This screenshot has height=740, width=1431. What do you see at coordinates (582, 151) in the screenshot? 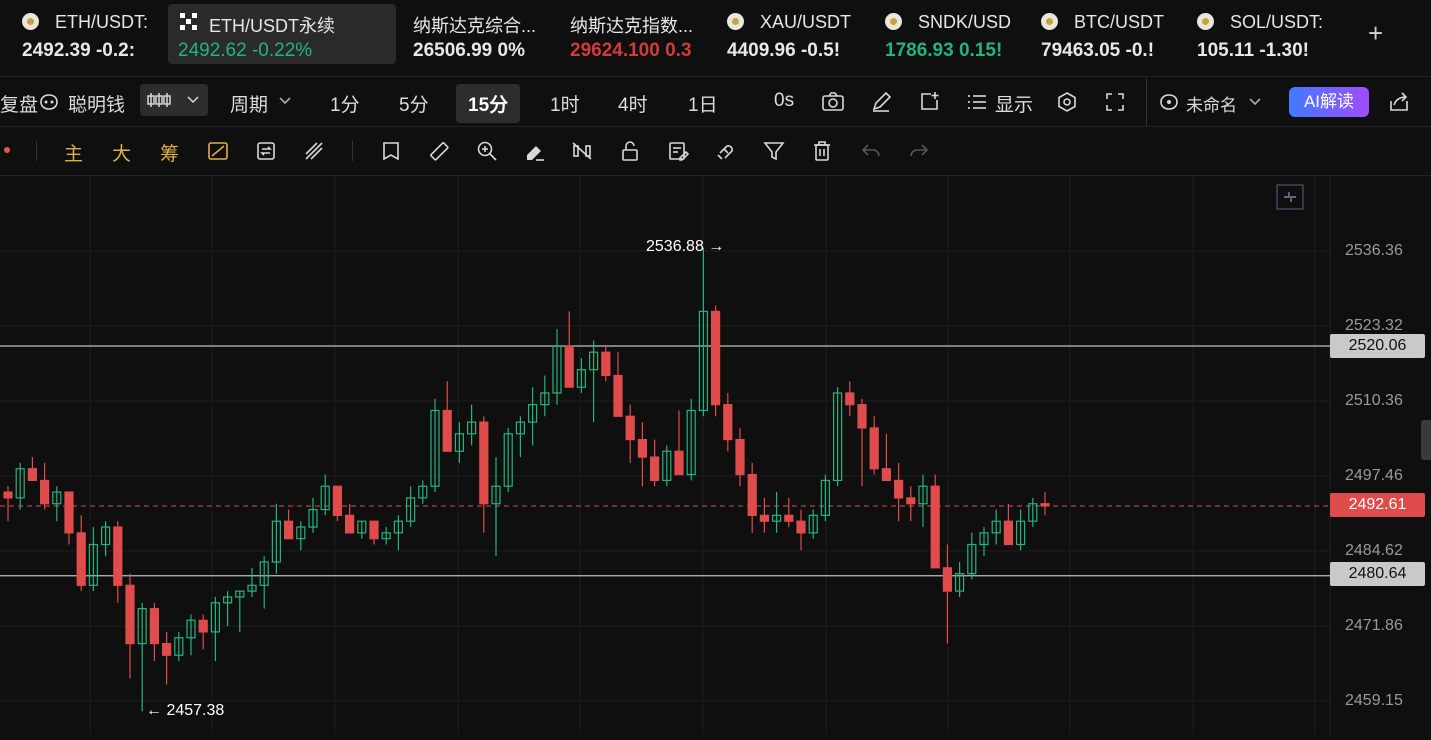
I see `hide-drawings-icon` at bounding box center [582, 151].